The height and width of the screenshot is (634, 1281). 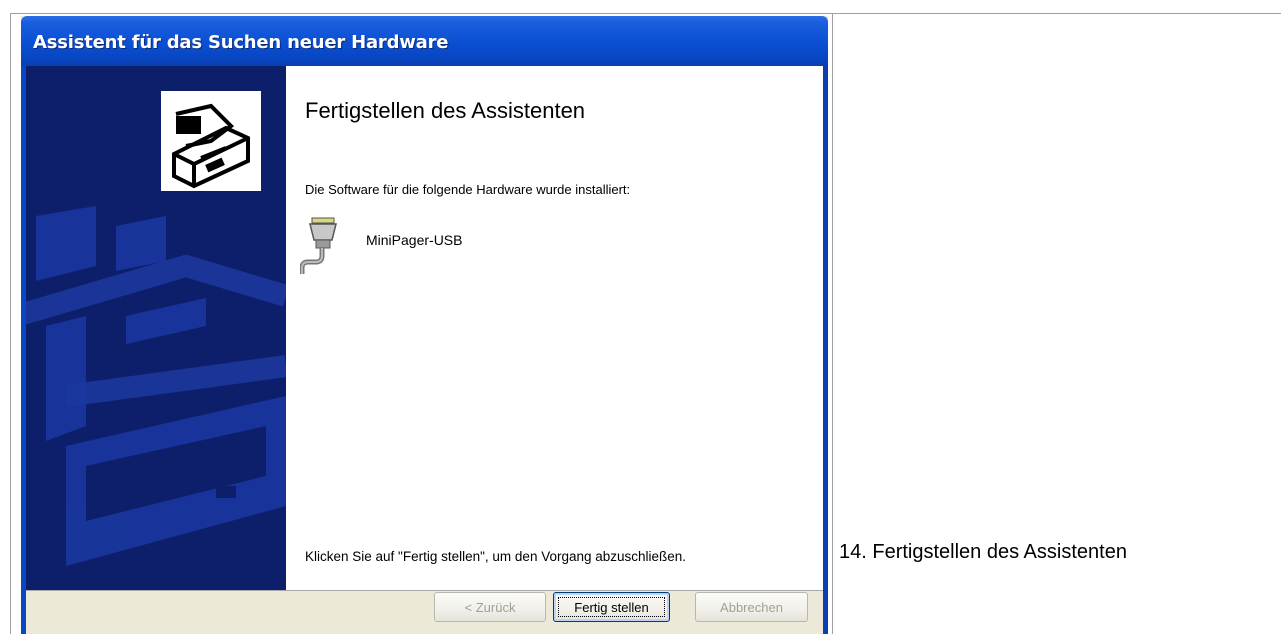 What do you see at coordinates (241, 42) in the screenshot?
I see `window-title: Assistent für das Suchen neuer Hardware` at bounding box center [241, 42].